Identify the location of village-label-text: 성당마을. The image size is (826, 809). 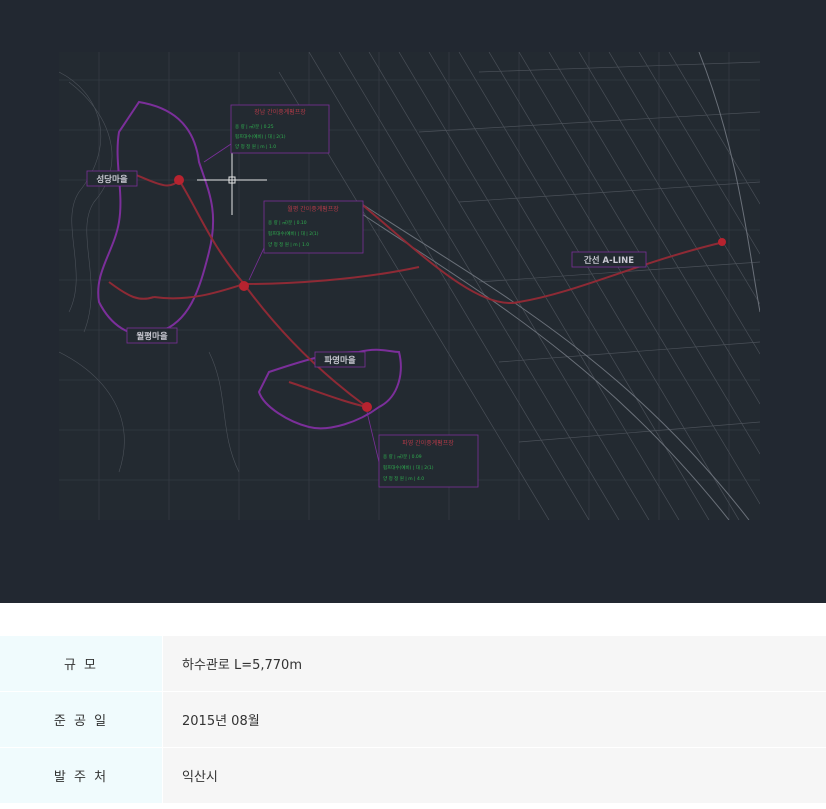
(111, 179).